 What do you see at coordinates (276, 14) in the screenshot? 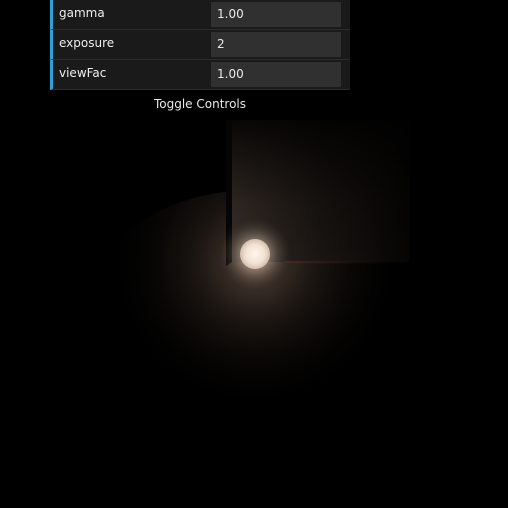
I see `gamma-input` at bounding box center [276, 14].